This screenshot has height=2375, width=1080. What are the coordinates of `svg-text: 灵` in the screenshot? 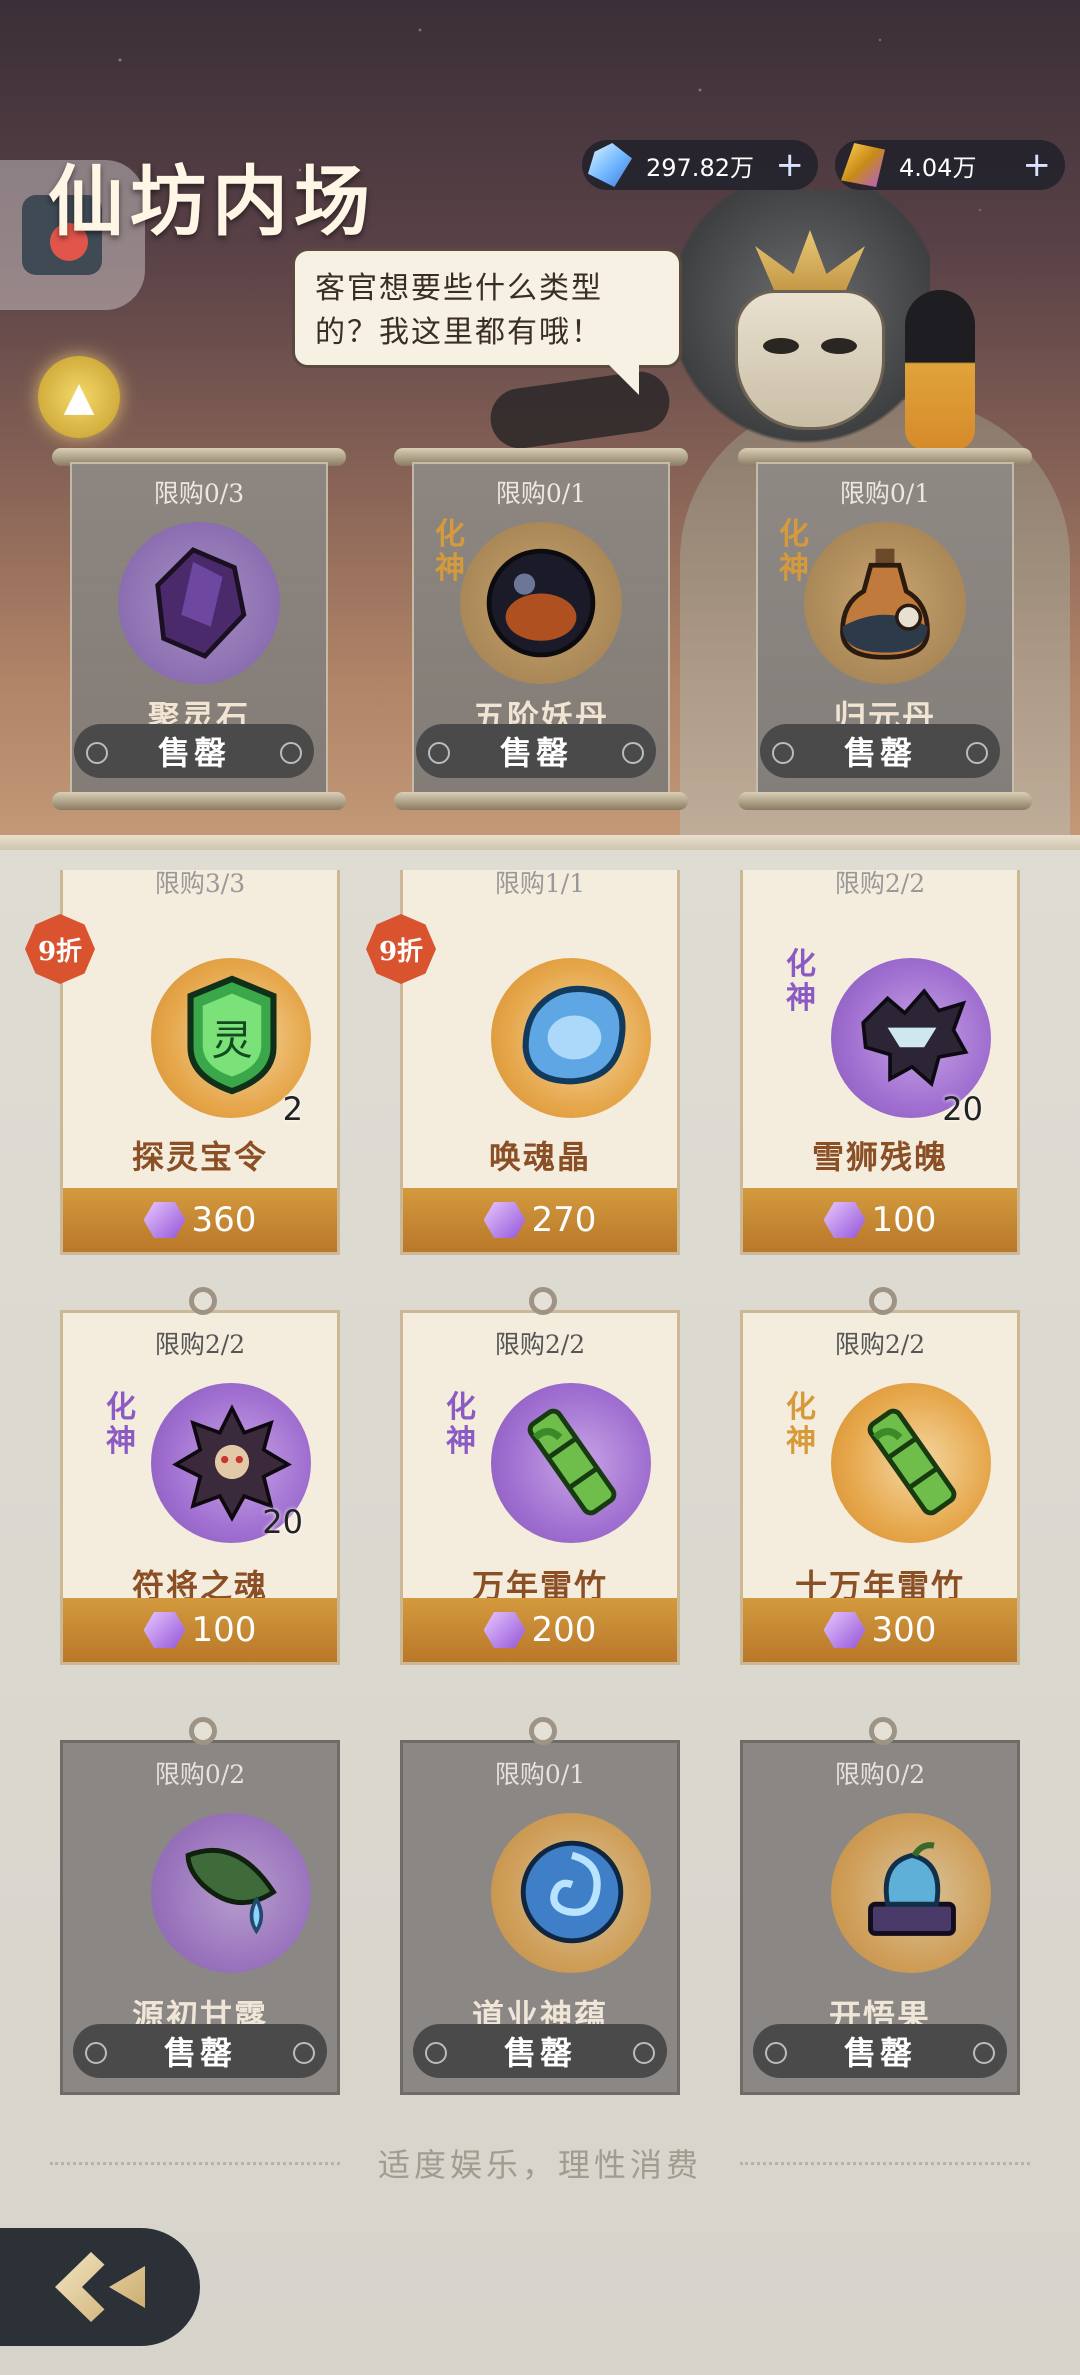 It's located at (231, 1040).